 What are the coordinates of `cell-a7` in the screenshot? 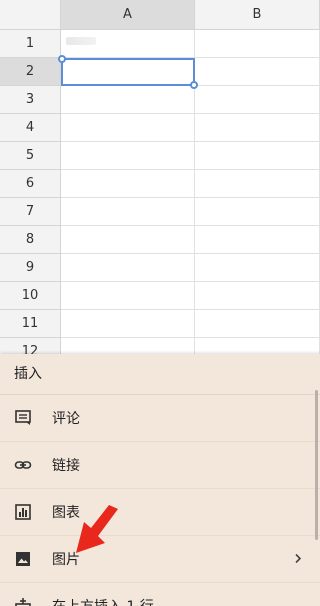 It's located at (128, 212).